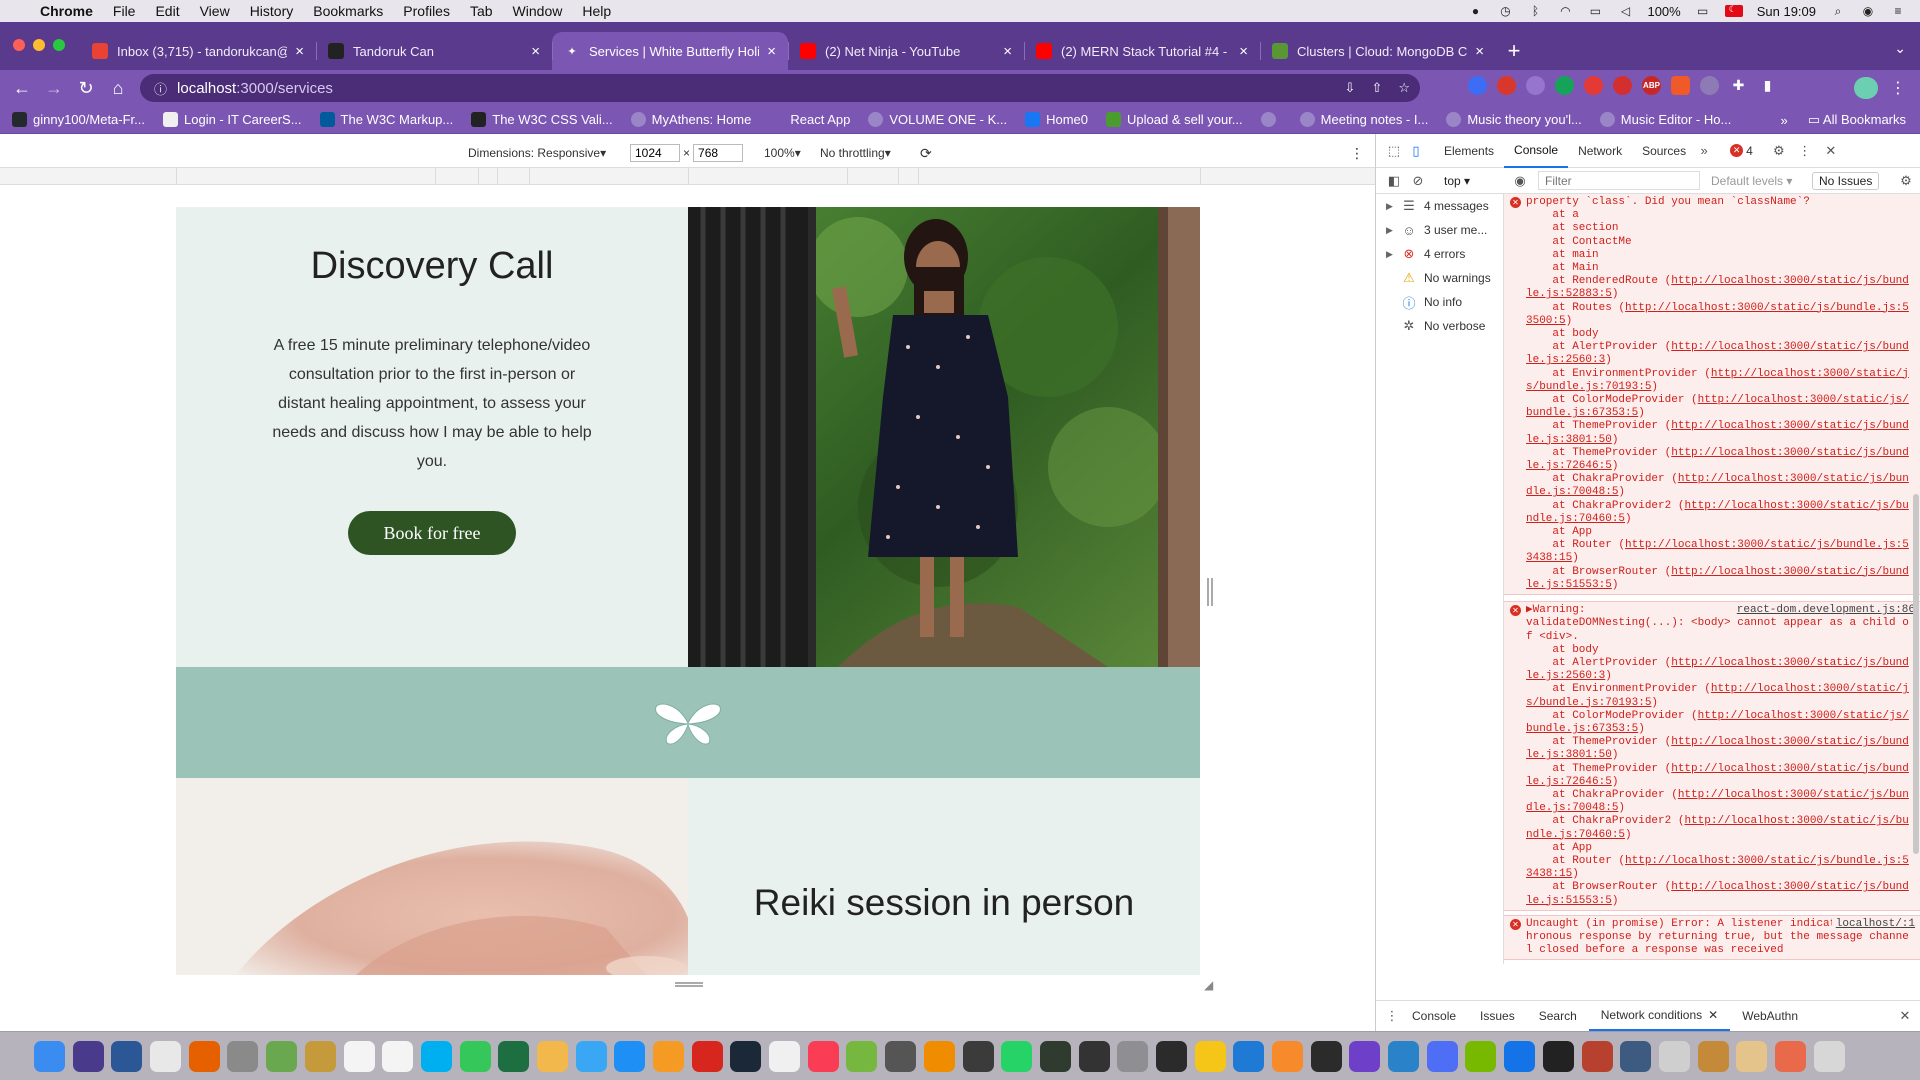  Describe the element at coordinates (1659, 1016) in the screenshot. I see `drawer-tab-network-conditions: Network conditions ✕` at that location.